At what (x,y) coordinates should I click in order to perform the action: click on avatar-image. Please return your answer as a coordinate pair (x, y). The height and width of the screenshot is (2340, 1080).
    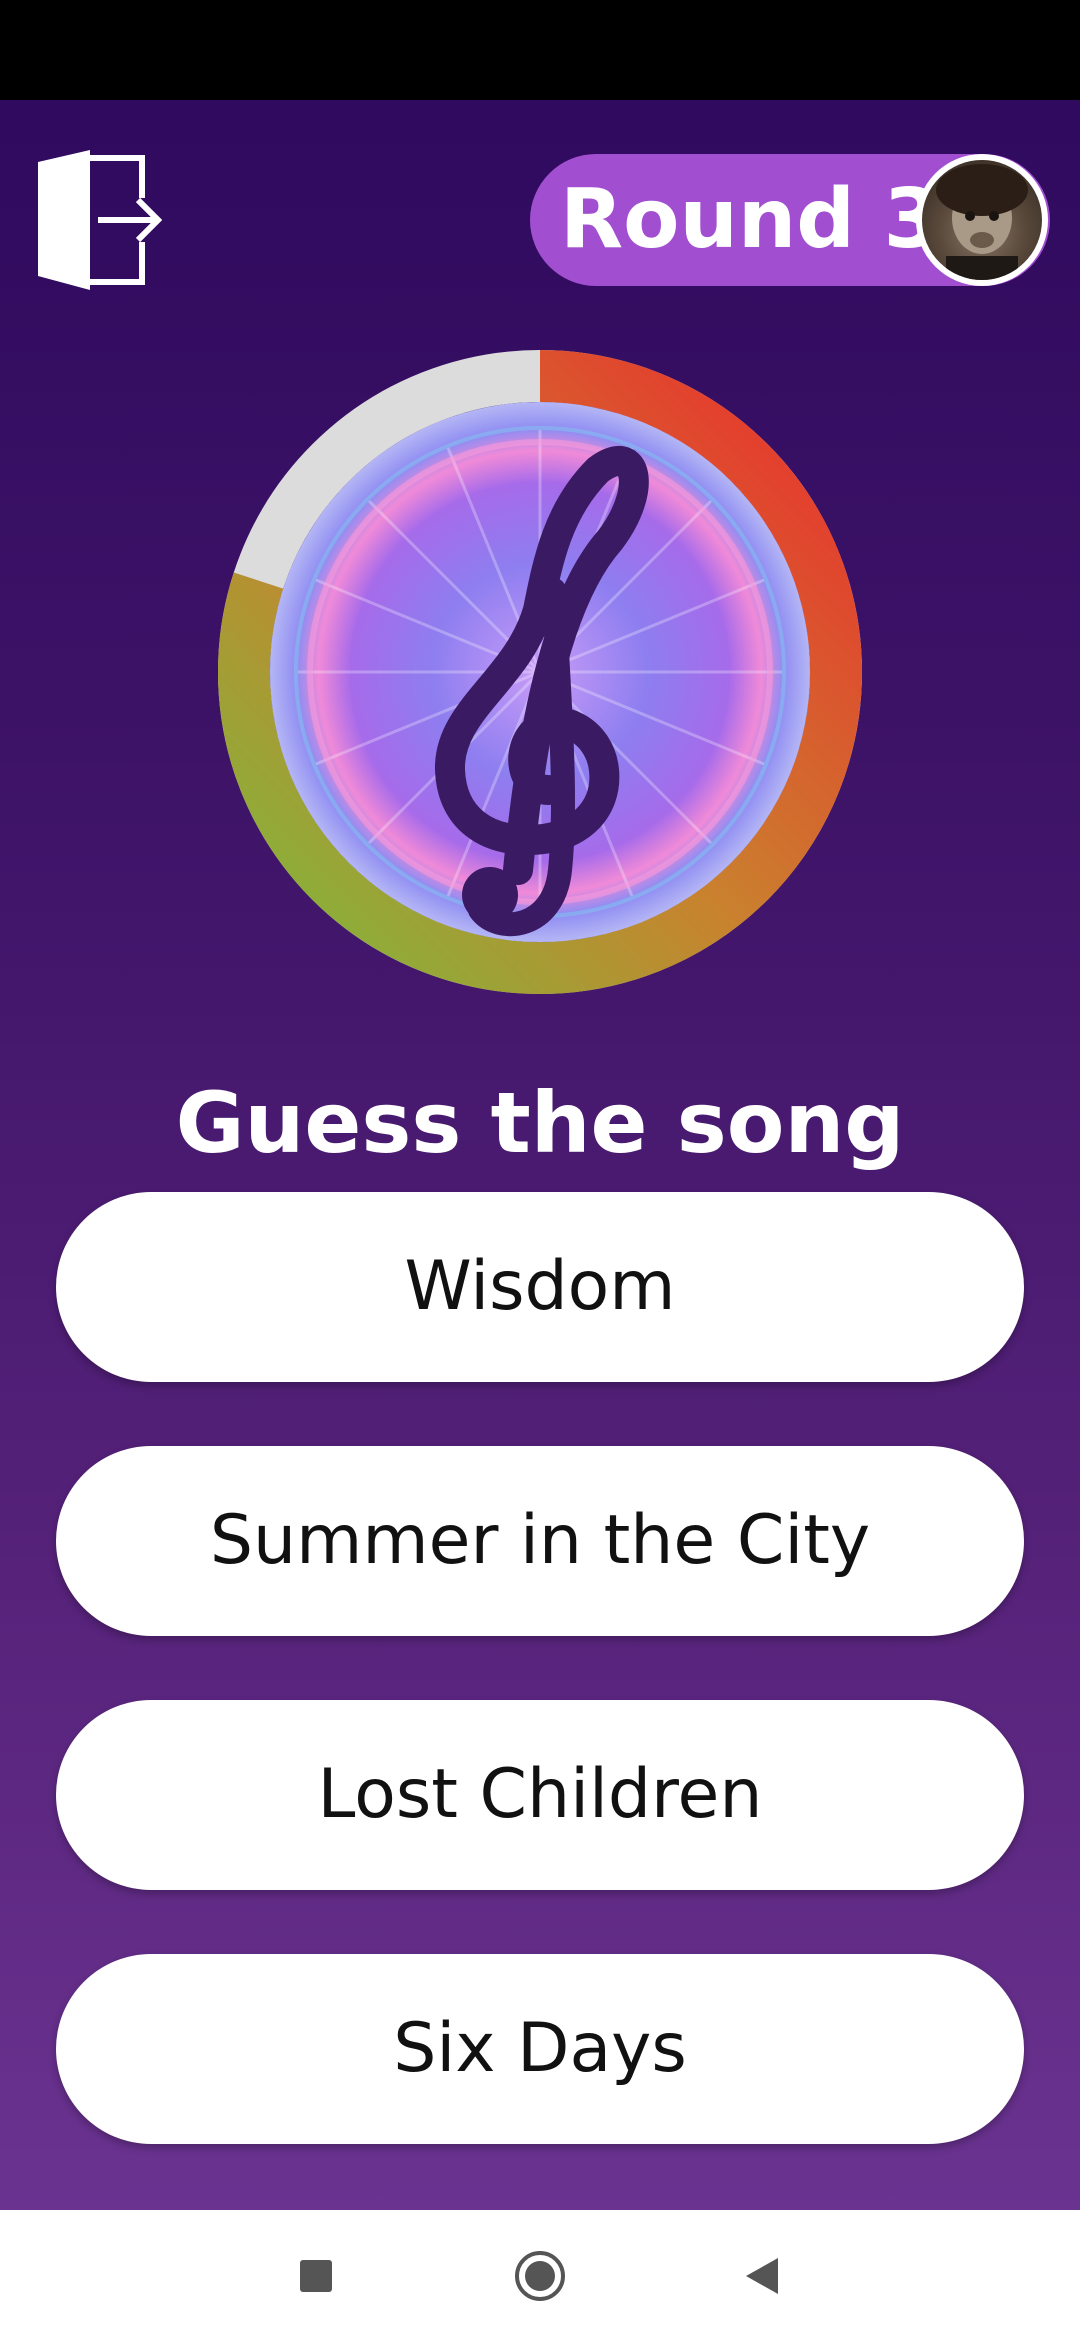
    Looking at the image, I should click on (982, 220).